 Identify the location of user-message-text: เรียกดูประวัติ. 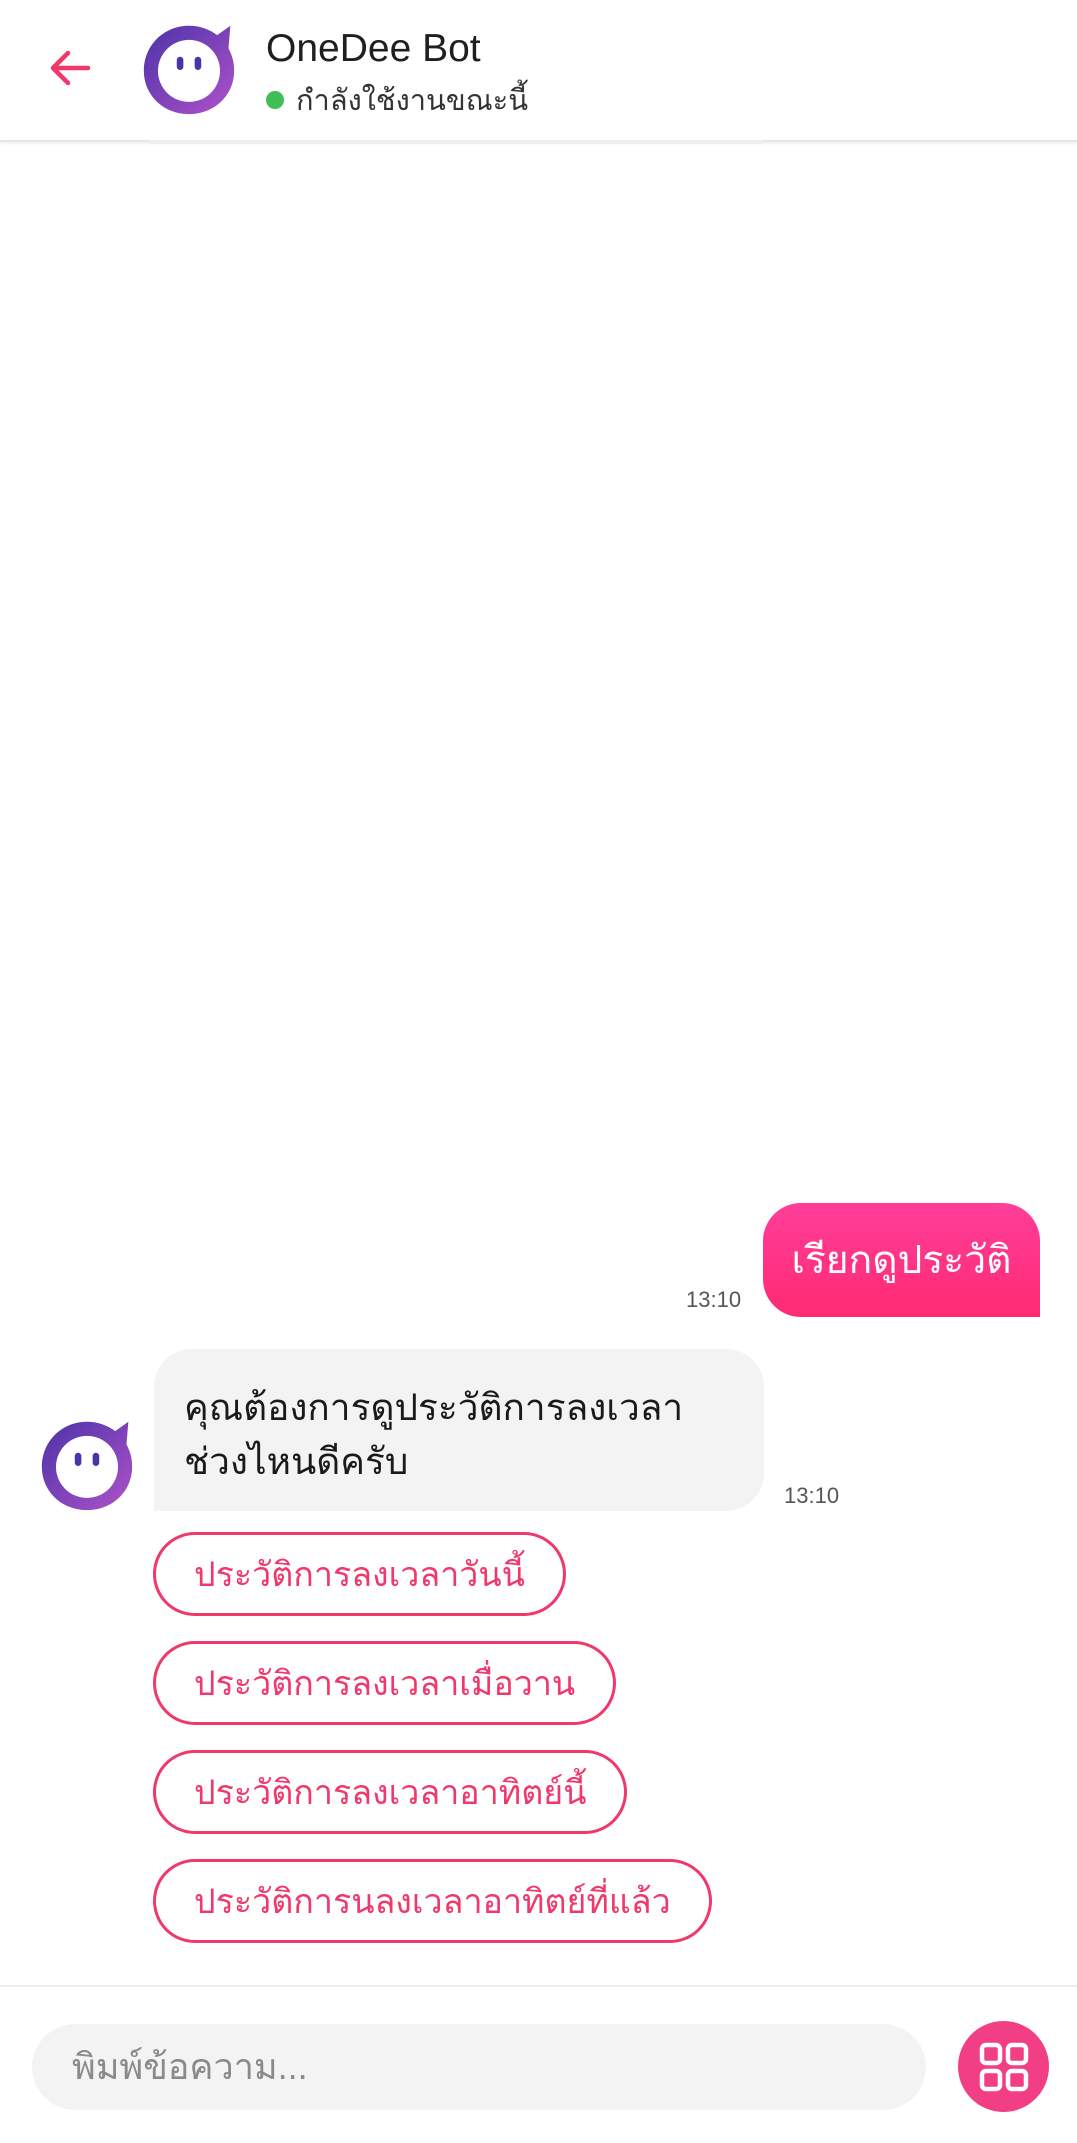
(901, 1260).